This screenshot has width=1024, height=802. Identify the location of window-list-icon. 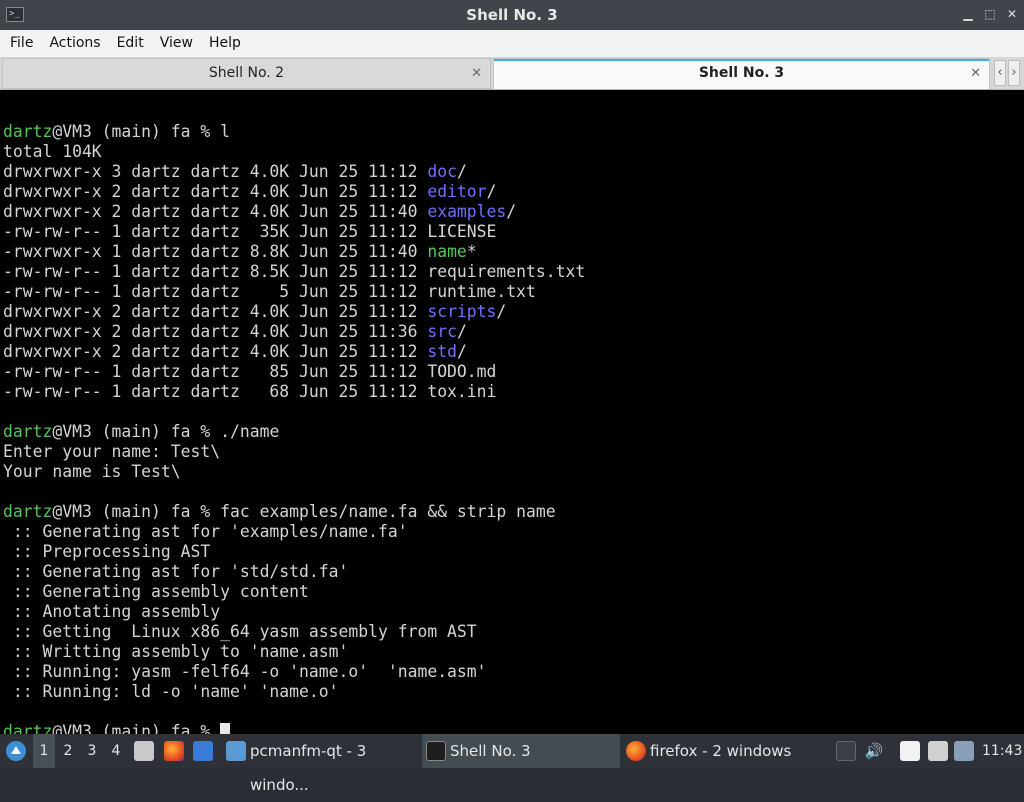
(846, 751).